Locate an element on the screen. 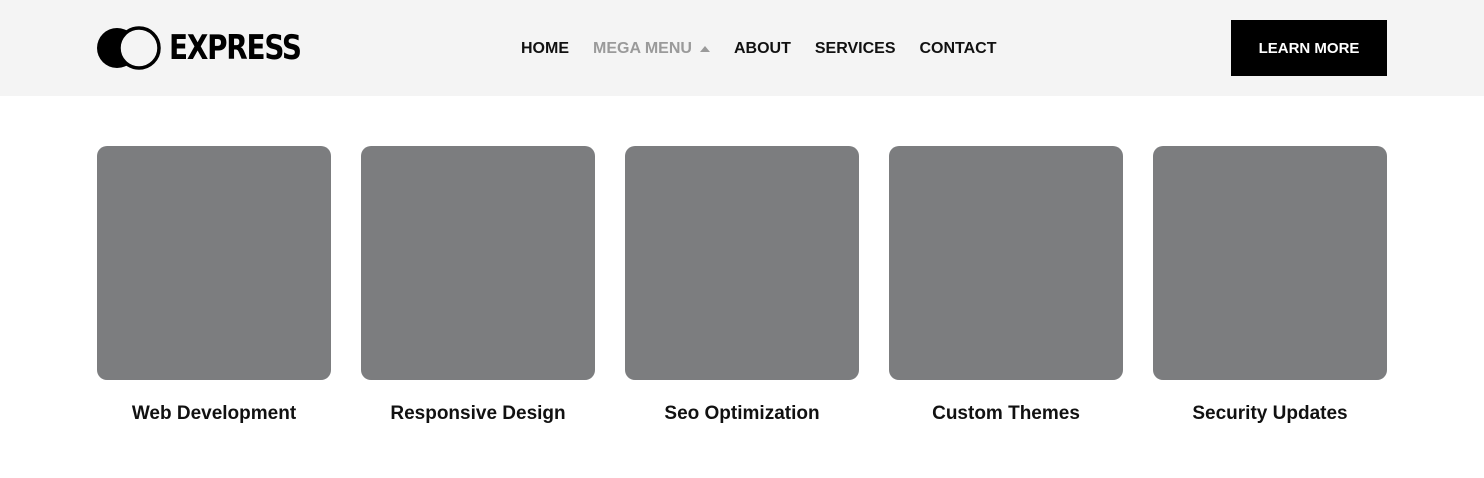 The image size is (1484, 478). nav-item-label: HOME is located at coordinates (545, 48).